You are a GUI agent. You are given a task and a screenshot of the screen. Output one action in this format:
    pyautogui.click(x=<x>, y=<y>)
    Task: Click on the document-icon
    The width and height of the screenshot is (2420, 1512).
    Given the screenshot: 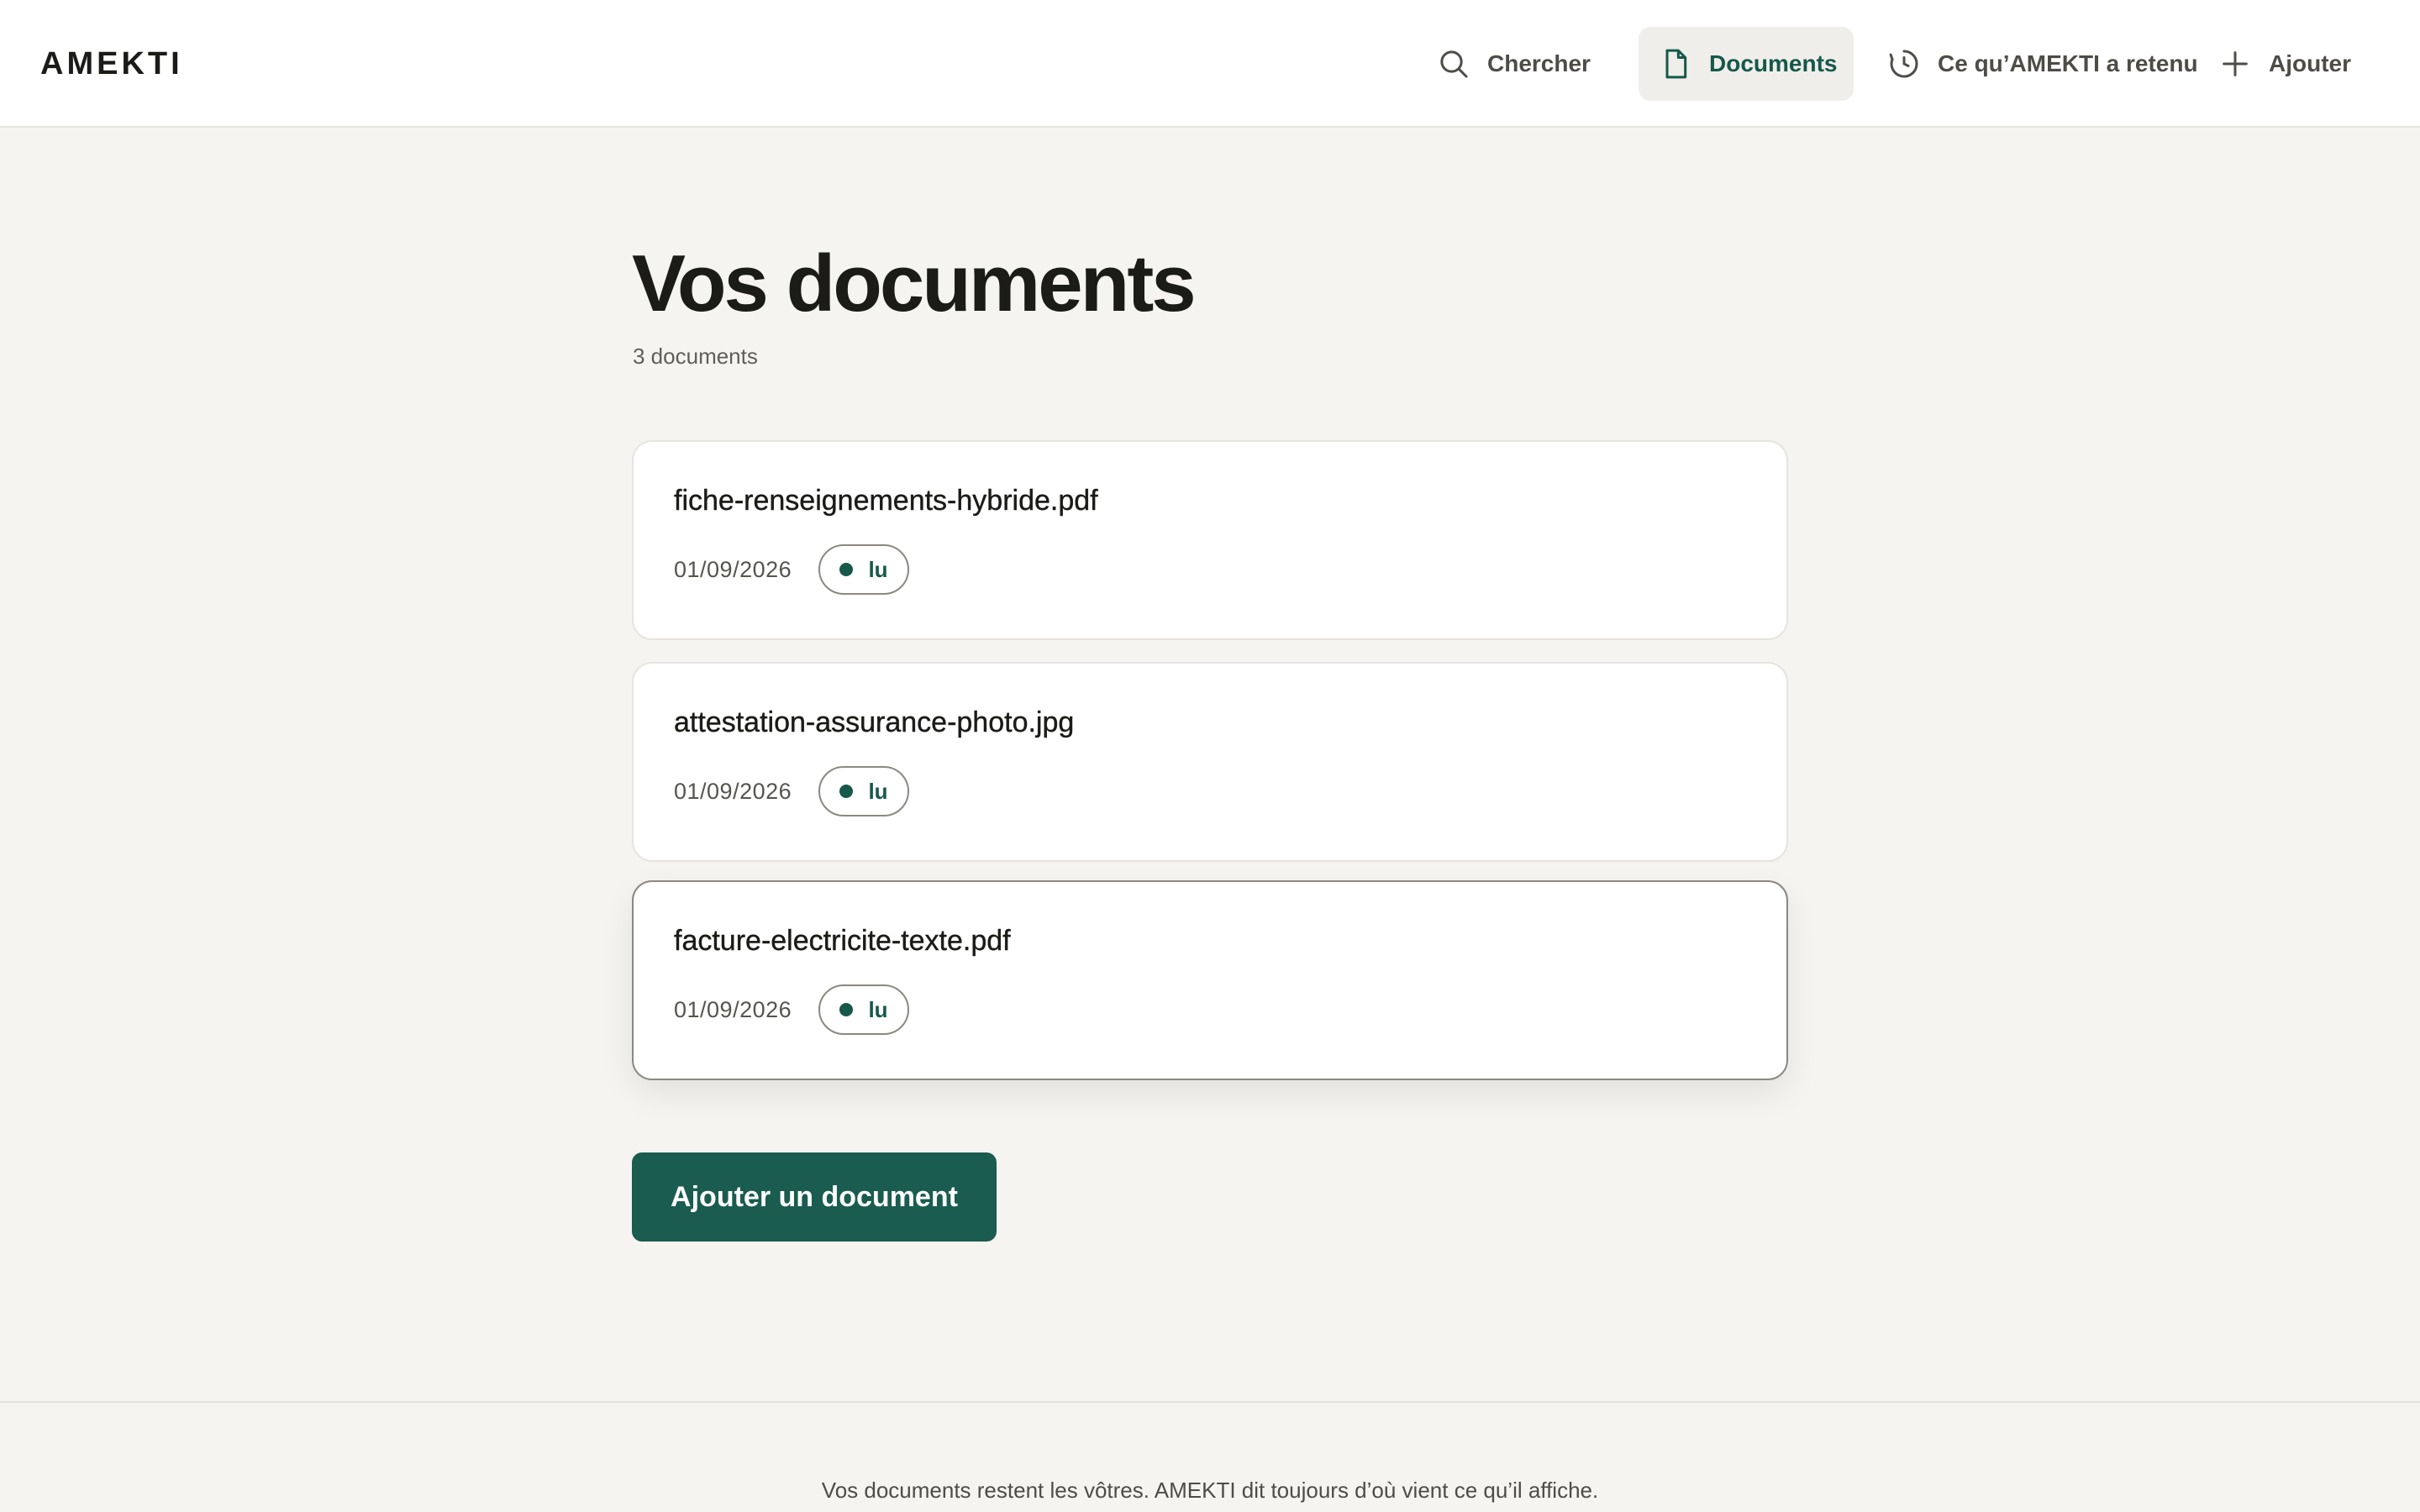 What is the action you would take?
    pyautogui.click(x=1676, y=64)
    